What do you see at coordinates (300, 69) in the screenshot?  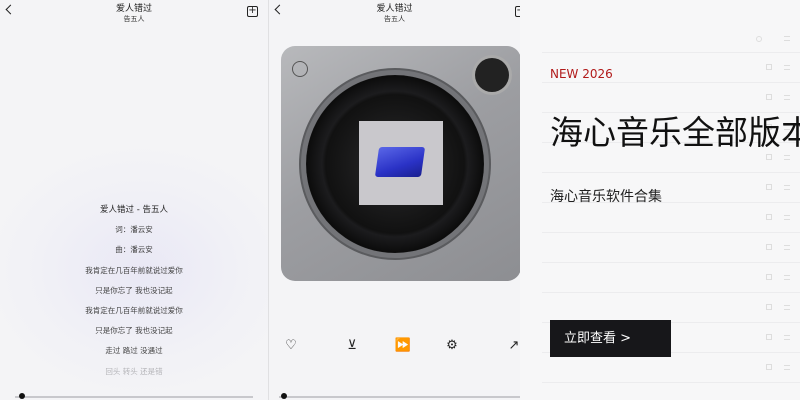 I see `replay-icon` at bounding box center [300, 69].